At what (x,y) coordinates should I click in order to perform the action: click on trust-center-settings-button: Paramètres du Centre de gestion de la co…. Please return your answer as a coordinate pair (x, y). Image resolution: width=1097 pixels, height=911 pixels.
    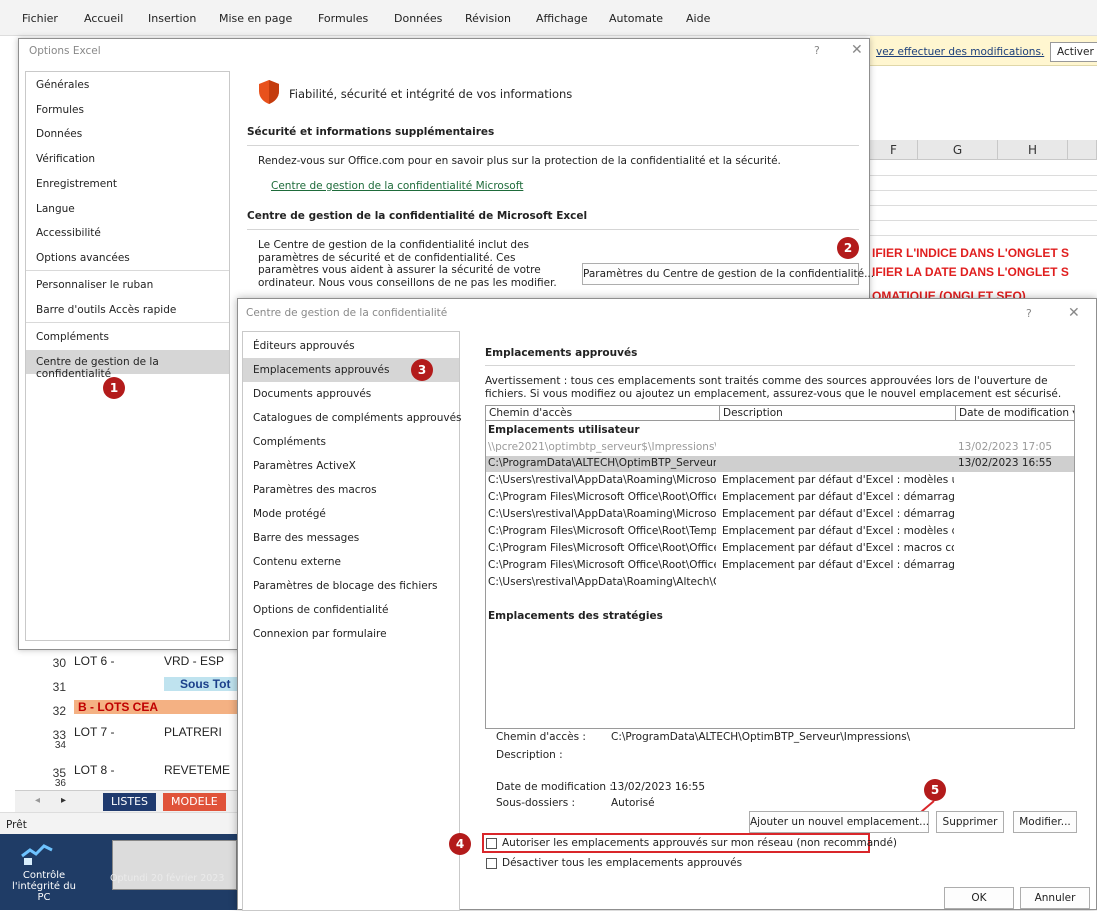
    Looking at the image, I should click on (728, 274).